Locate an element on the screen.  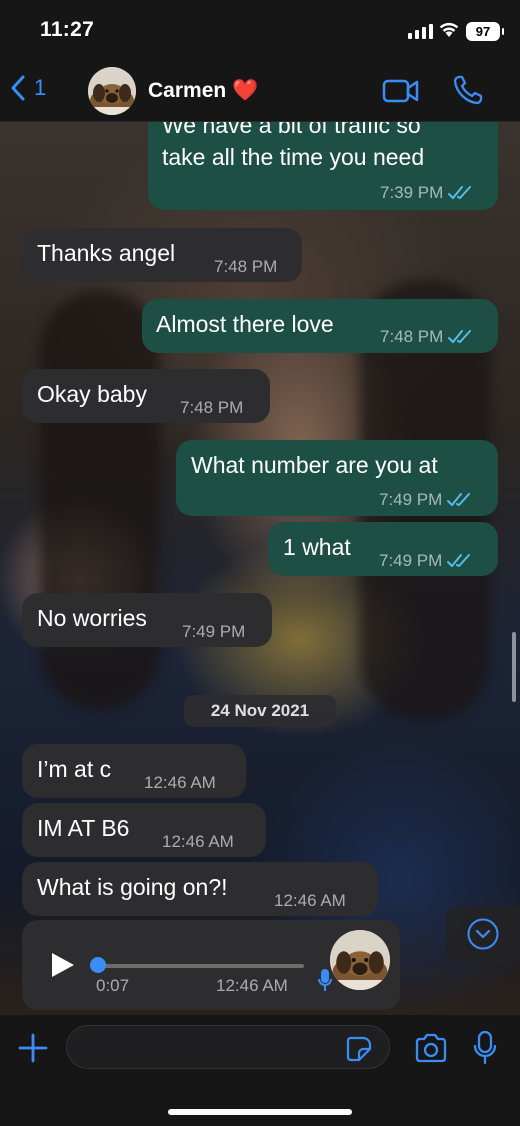
message-bubble-incoming: What is going on?! 12:46 AM is located at coordinates (200, 889).